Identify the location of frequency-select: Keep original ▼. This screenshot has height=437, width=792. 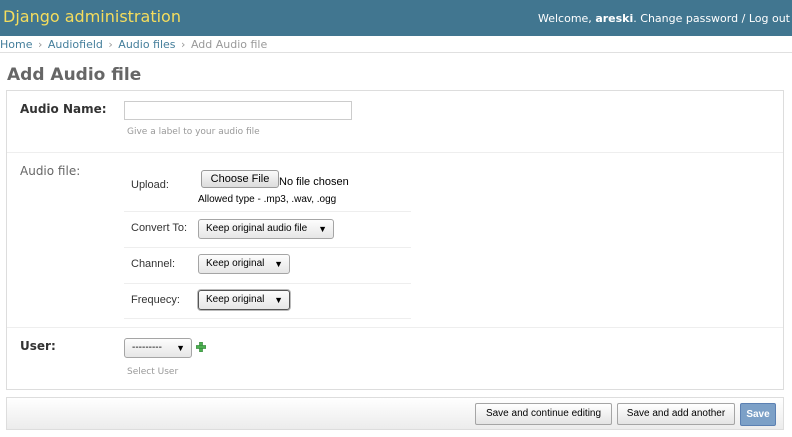
(244, 300).